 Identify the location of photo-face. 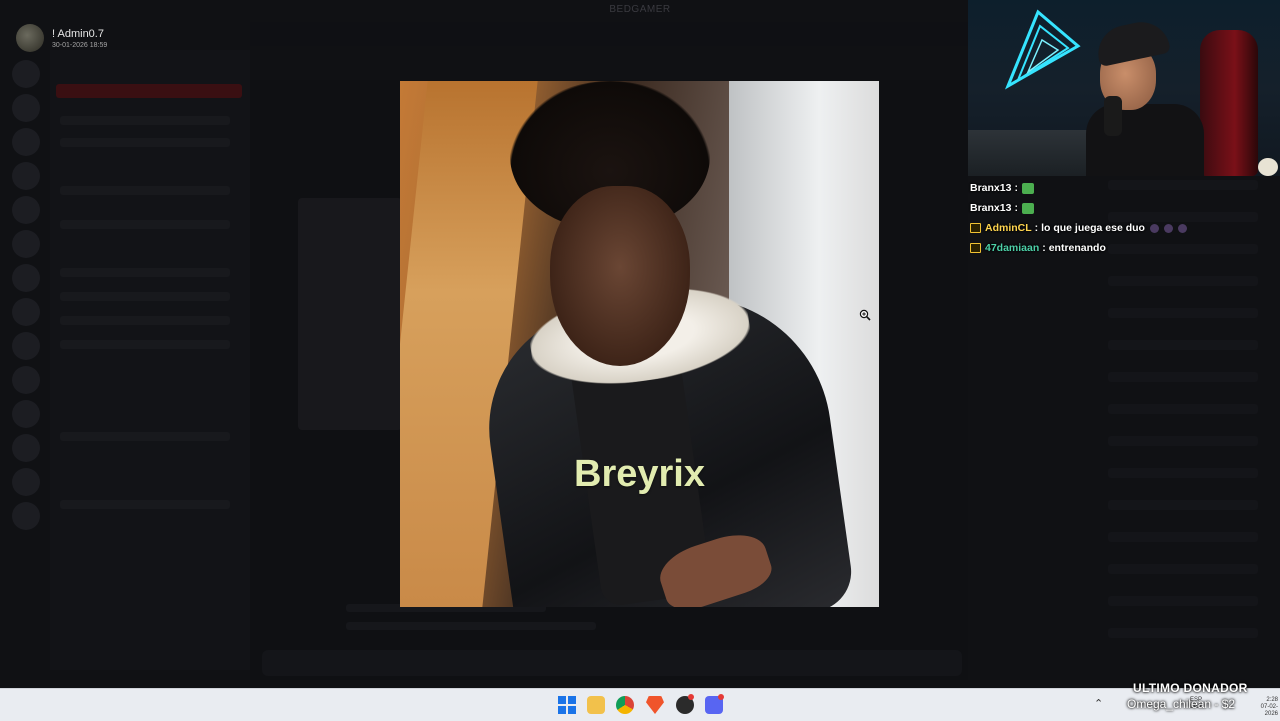
(620, 276).